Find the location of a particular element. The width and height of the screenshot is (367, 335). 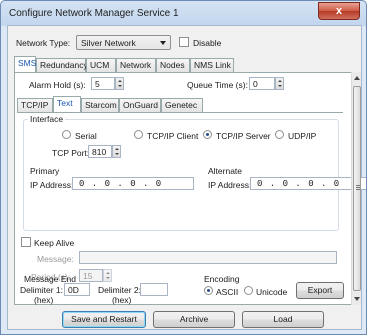

tab-network: Network is located at coordinates (136, 65).